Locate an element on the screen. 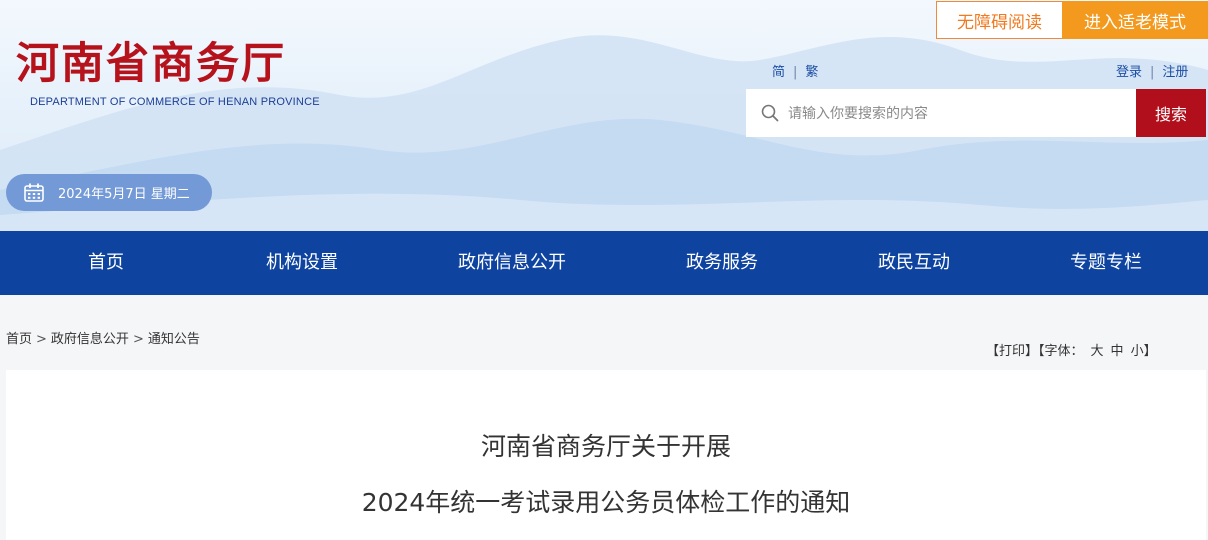 The image size is (1208, 540). lang-traditional-link: 繁 is located at coordinates (811, 72).